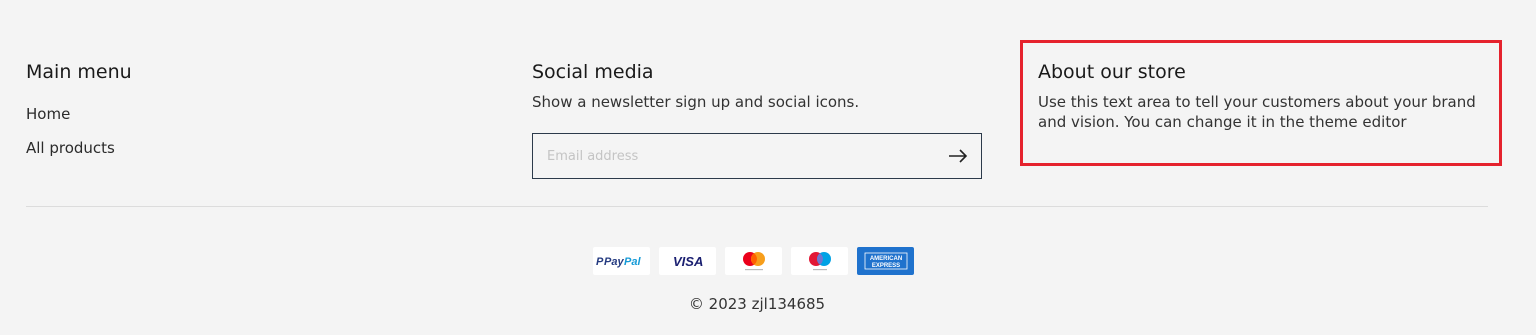  Describe the element at coordinates (614, 262) in the screenshot. I see `svg-text: Pay` at that location.